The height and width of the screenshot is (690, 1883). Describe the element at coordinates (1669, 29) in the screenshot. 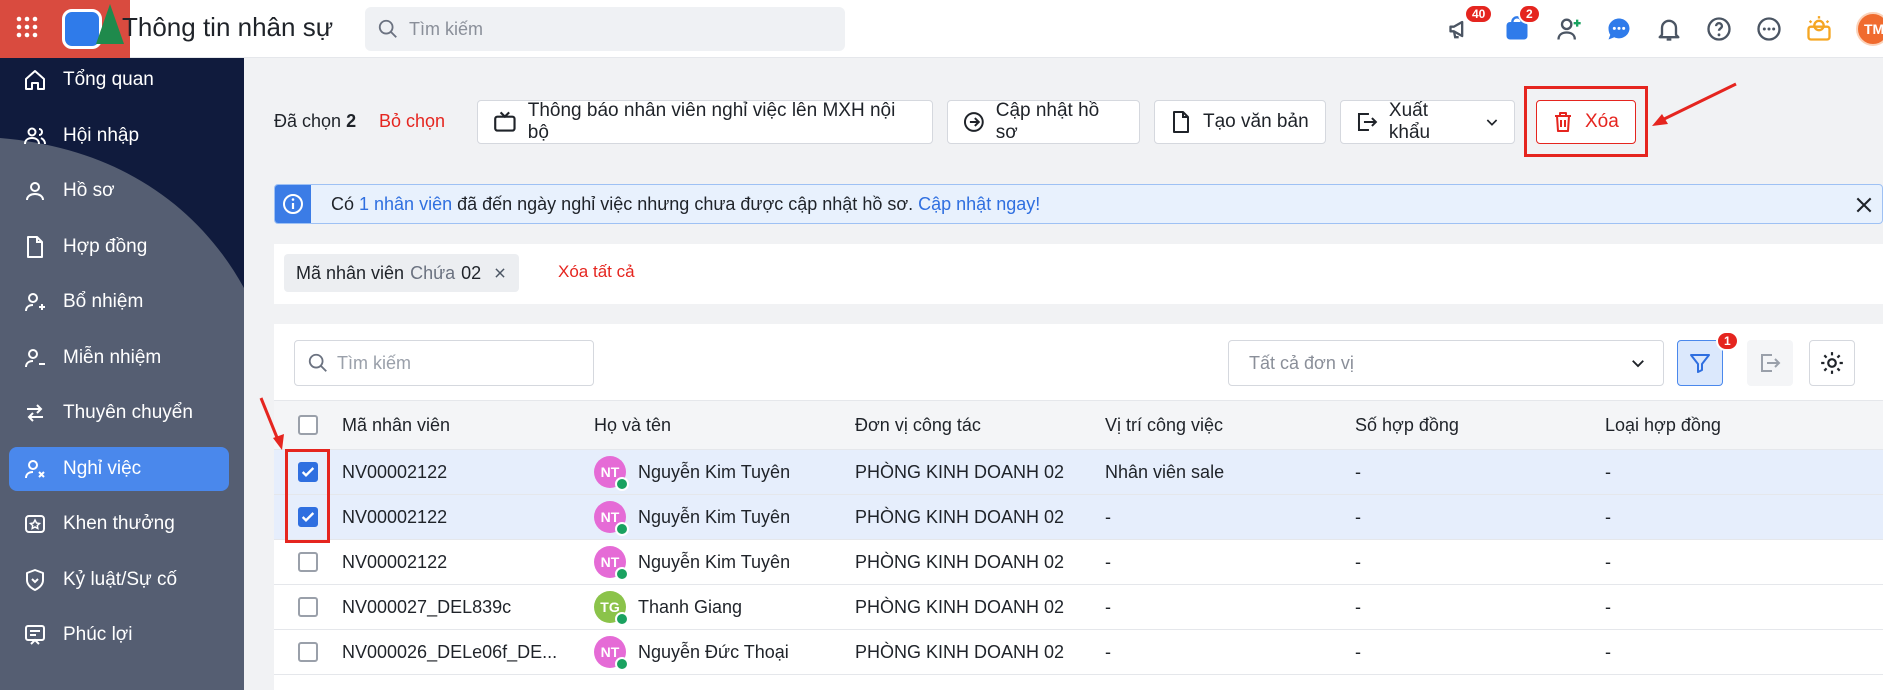

I see `bell-icon` at that location.